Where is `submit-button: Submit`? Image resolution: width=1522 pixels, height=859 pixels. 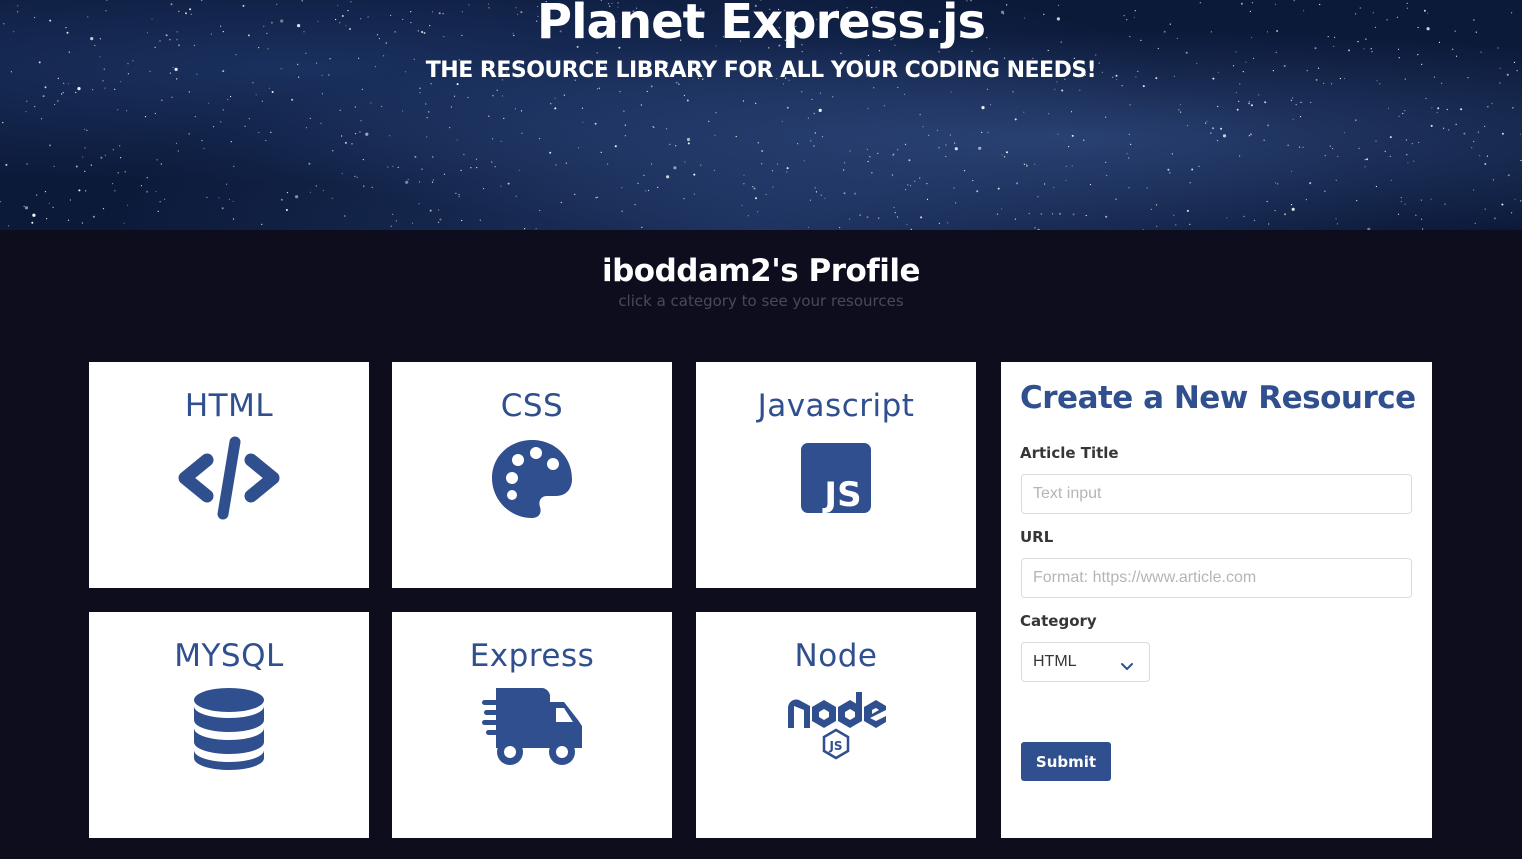 submit-button: Submit is located at coordinates (1066, 761).